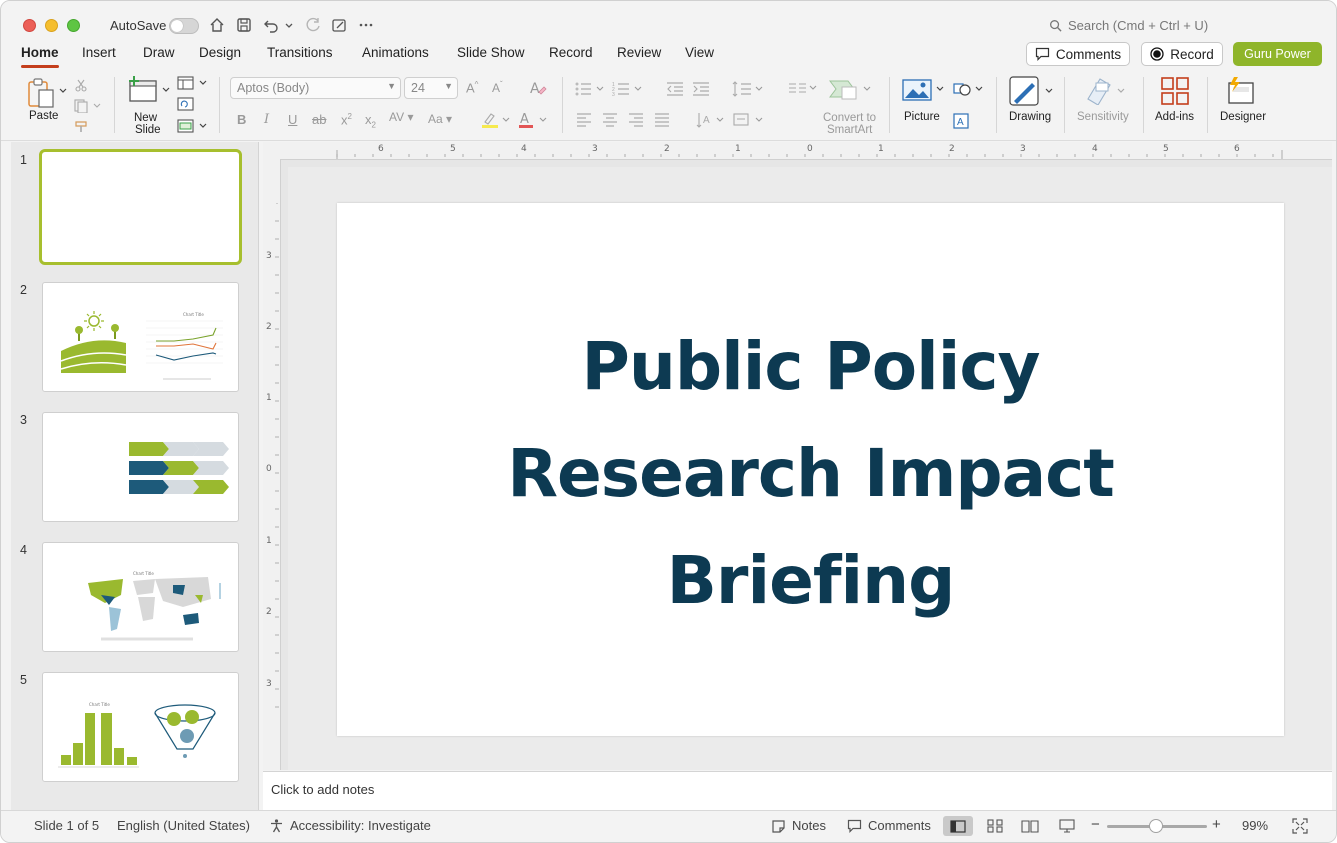 The height and width of the screenshot is (843, 1337). What do you see at coordinates (81, 85) in the screenshot?
I see `cut-icon` at bounding box center [81, 85].